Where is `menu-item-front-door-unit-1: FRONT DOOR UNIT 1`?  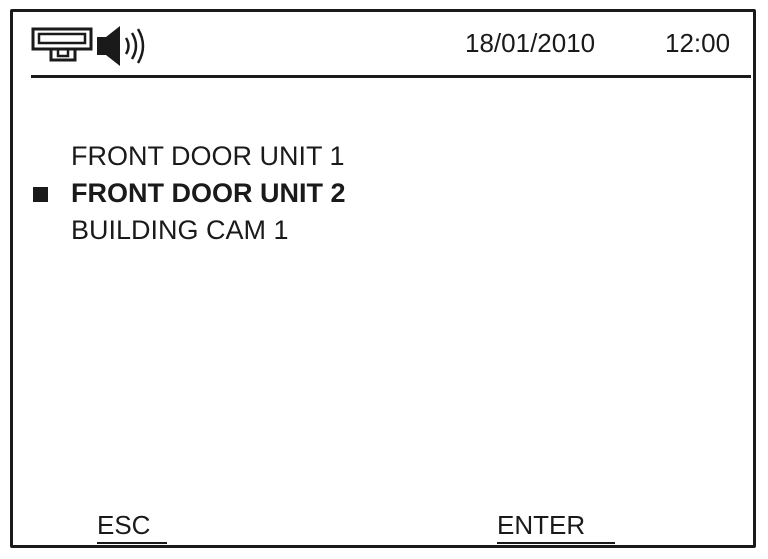
menu-item-front-door-unit-1: FRONT DOOR UNIT 1 is located at coordinates (333, 156).